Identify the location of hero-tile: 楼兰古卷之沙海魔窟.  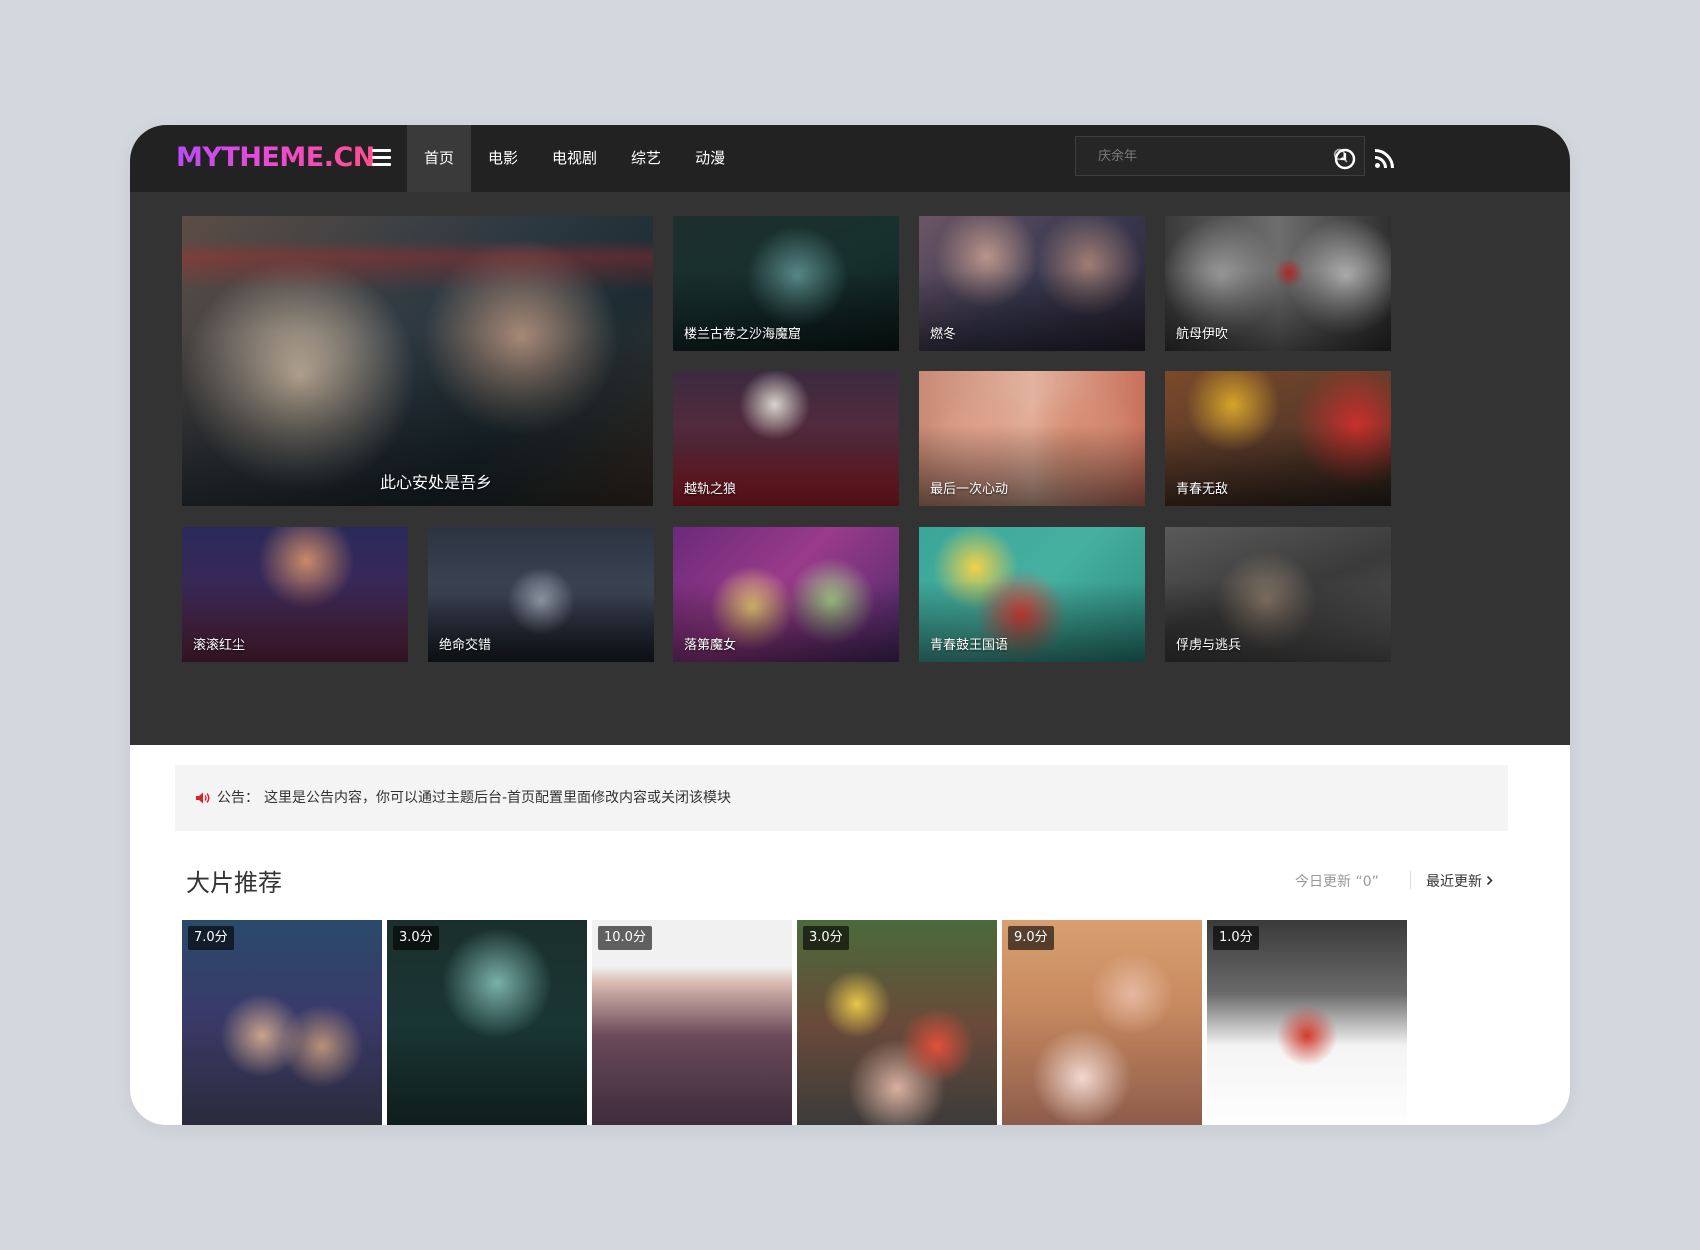
(786, 283).